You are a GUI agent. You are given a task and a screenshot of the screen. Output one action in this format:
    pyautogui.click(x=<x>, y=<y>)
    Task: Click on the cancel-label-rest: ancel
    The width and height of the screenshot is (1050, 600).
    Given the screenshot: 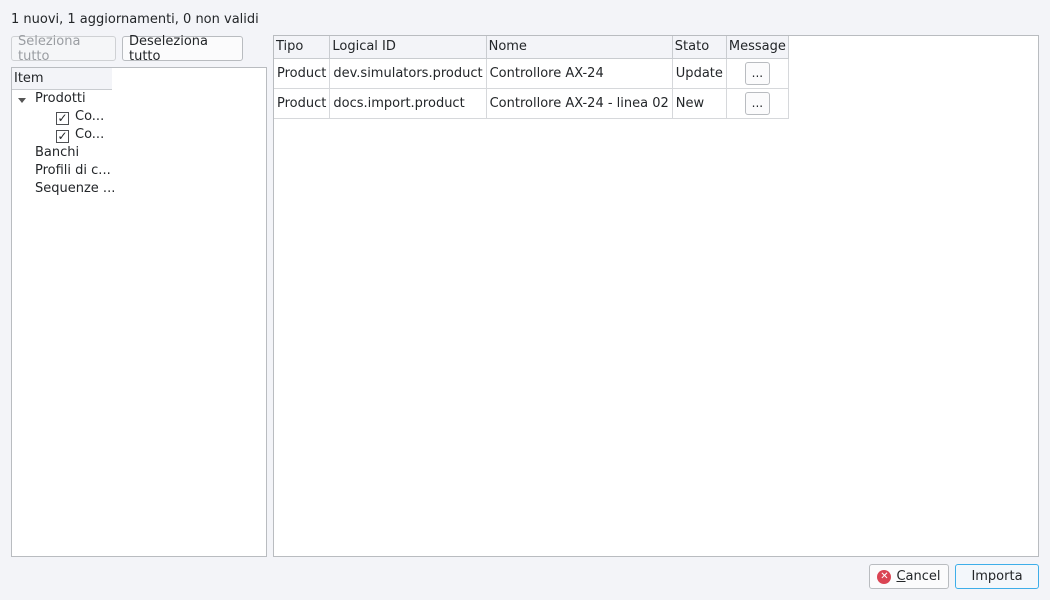 What is the action you would take?
    pyautogui.click(x=923, y=576)
    